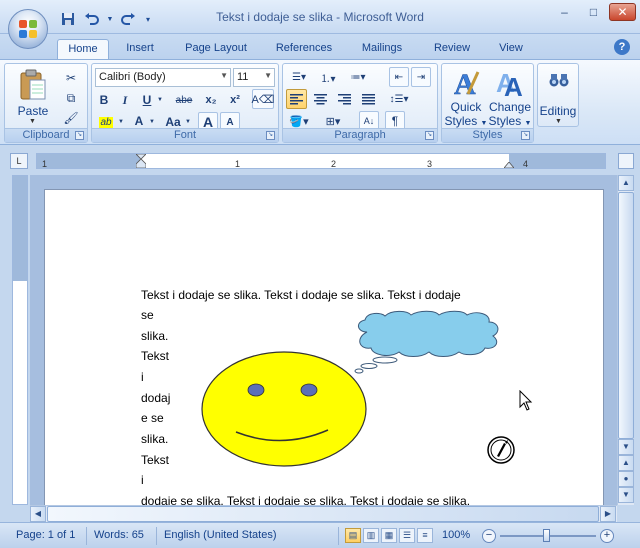 The height and width of the screenshot is (548, 640). What do you see at coordinates (71, 118) in the screenshot?
I see `format-painter-icon: 🖌` at bounding box center [71, 118].